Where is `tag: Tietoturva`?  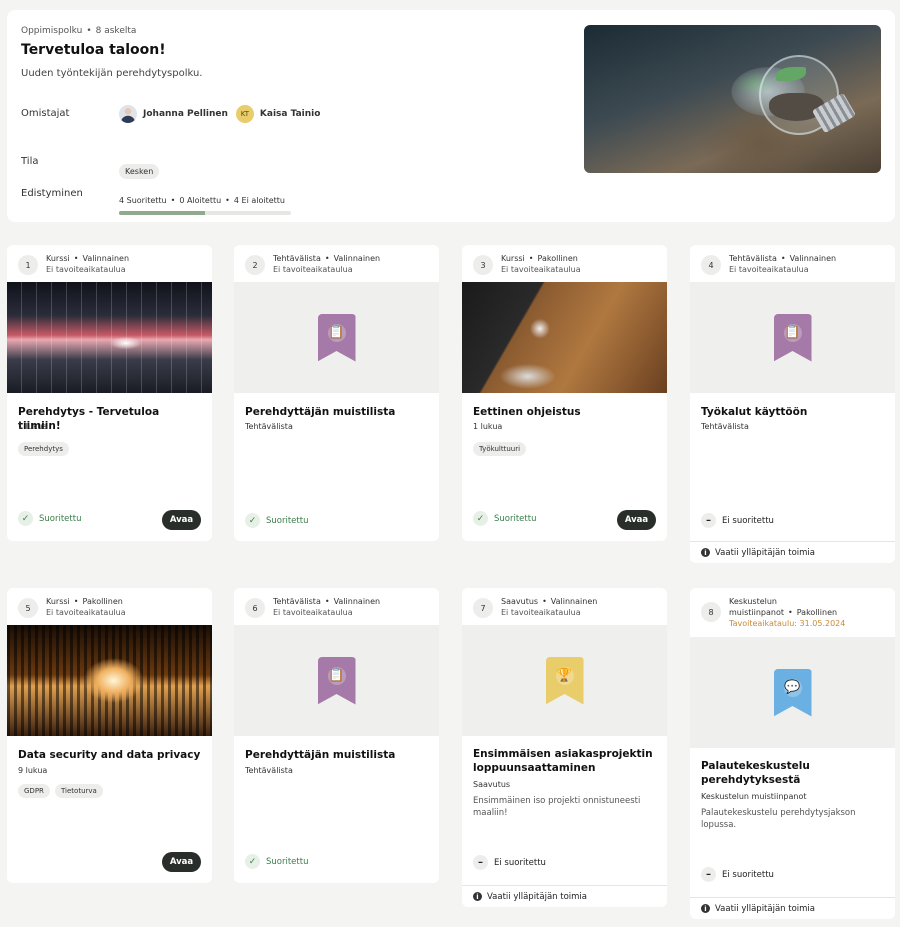
tag: Tietoturva is located at coordinates (79, 791).